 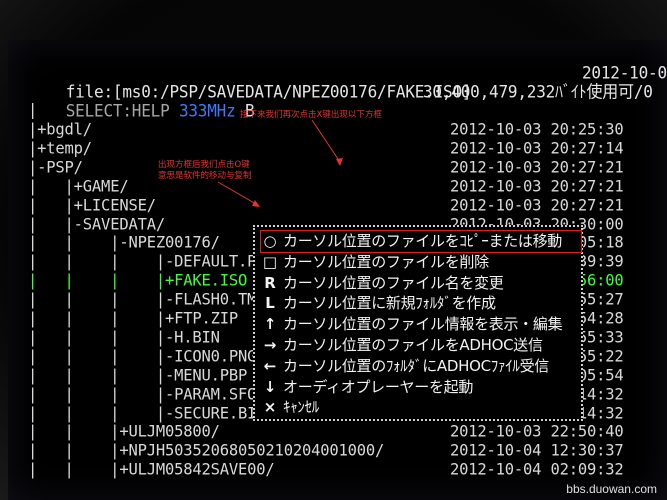 I want to click on annotation-arrow-top, so click(x=327, y=142).